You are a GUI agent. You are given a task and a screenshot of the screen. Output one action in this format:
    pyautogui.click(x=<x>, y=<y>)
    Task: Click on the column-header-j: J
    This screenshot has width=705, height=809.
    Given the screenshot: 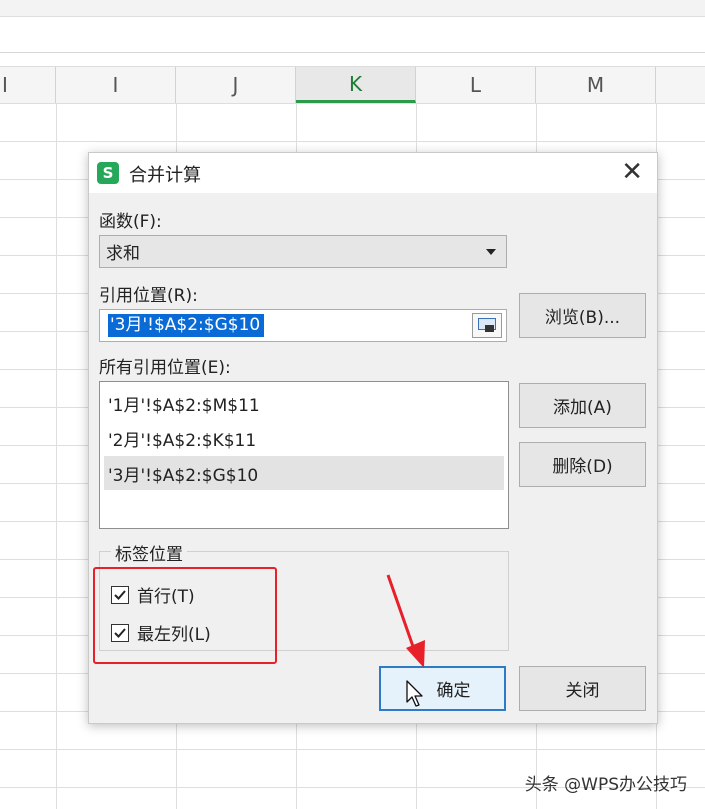 What is the action you would take?
    pyautogui.click(x=236, y=85)
    